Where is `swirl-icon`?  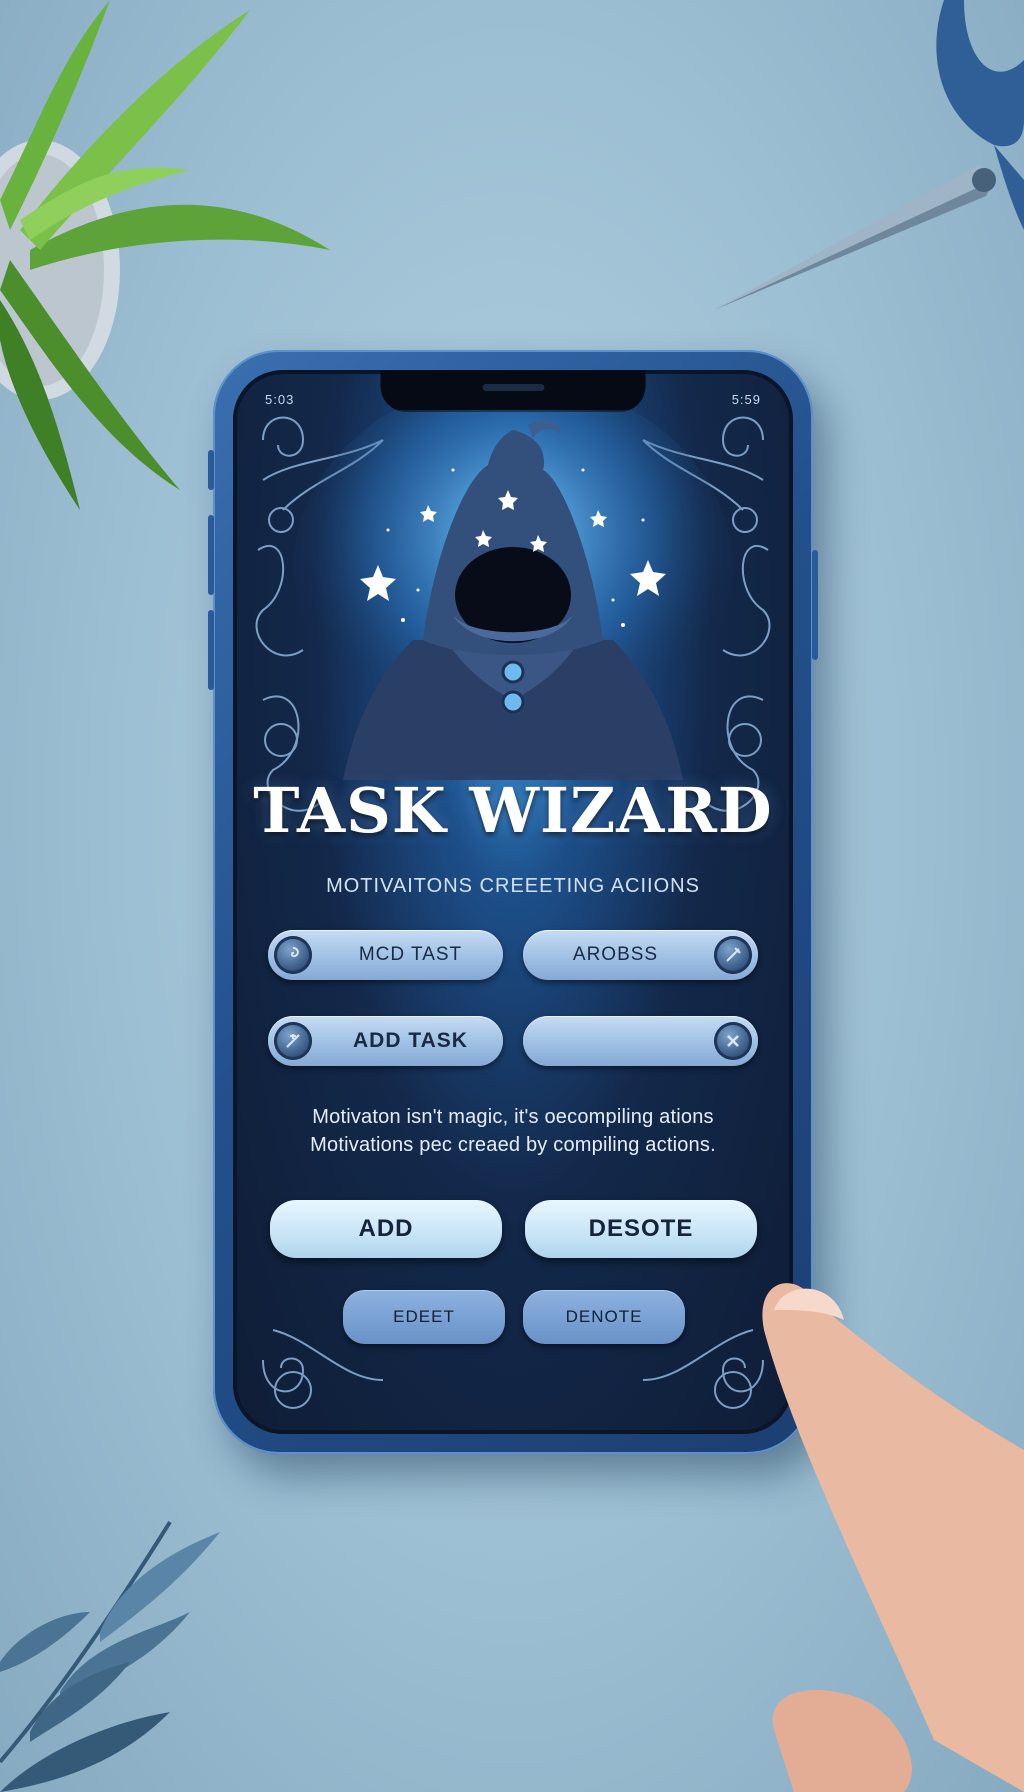
swirl-icon is located at coordinates (293, 955).